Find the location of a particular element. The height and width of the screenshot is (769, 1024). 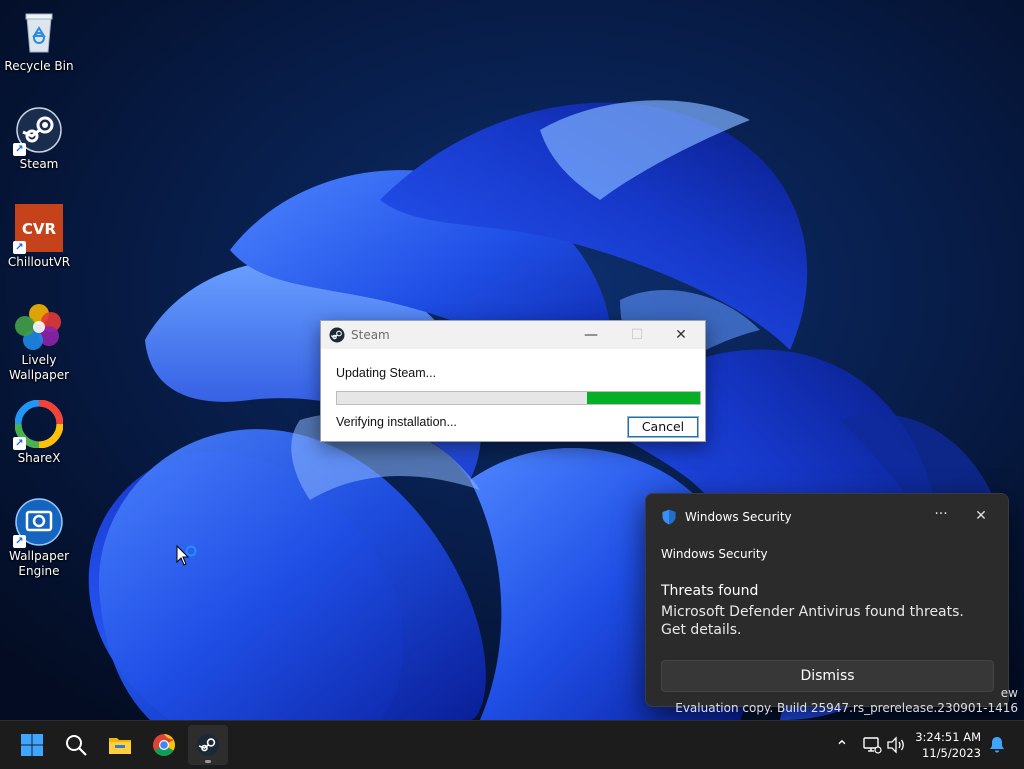

clock-date: 11/5/2023 is located at coordinates (951, 753).